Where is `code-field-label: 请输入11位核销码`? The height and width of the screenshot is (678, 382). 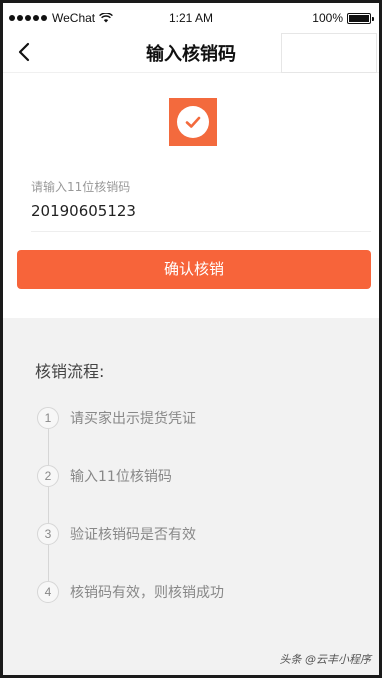
code-field-label: 请输入11位核销码 is located at coordinates (81, 187).